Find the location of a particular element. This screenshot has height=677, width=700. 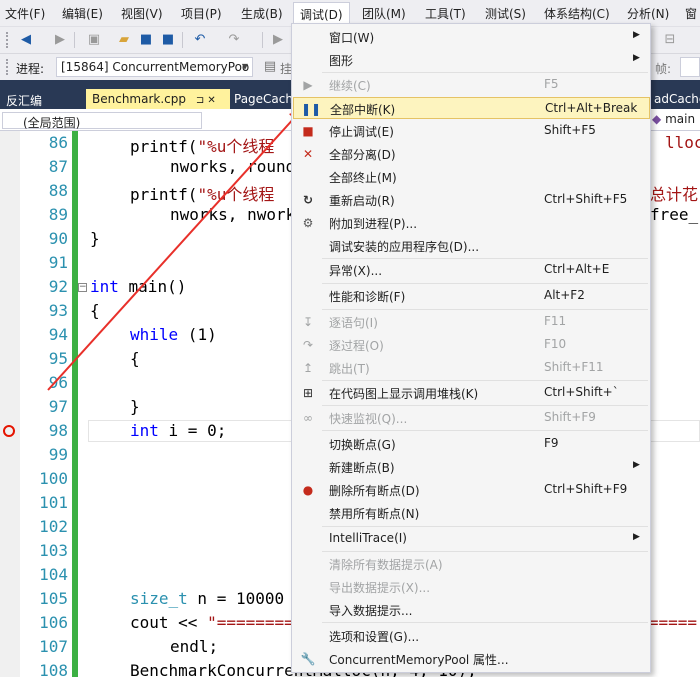

line-number: 92 is located at coordinates (58, 286).